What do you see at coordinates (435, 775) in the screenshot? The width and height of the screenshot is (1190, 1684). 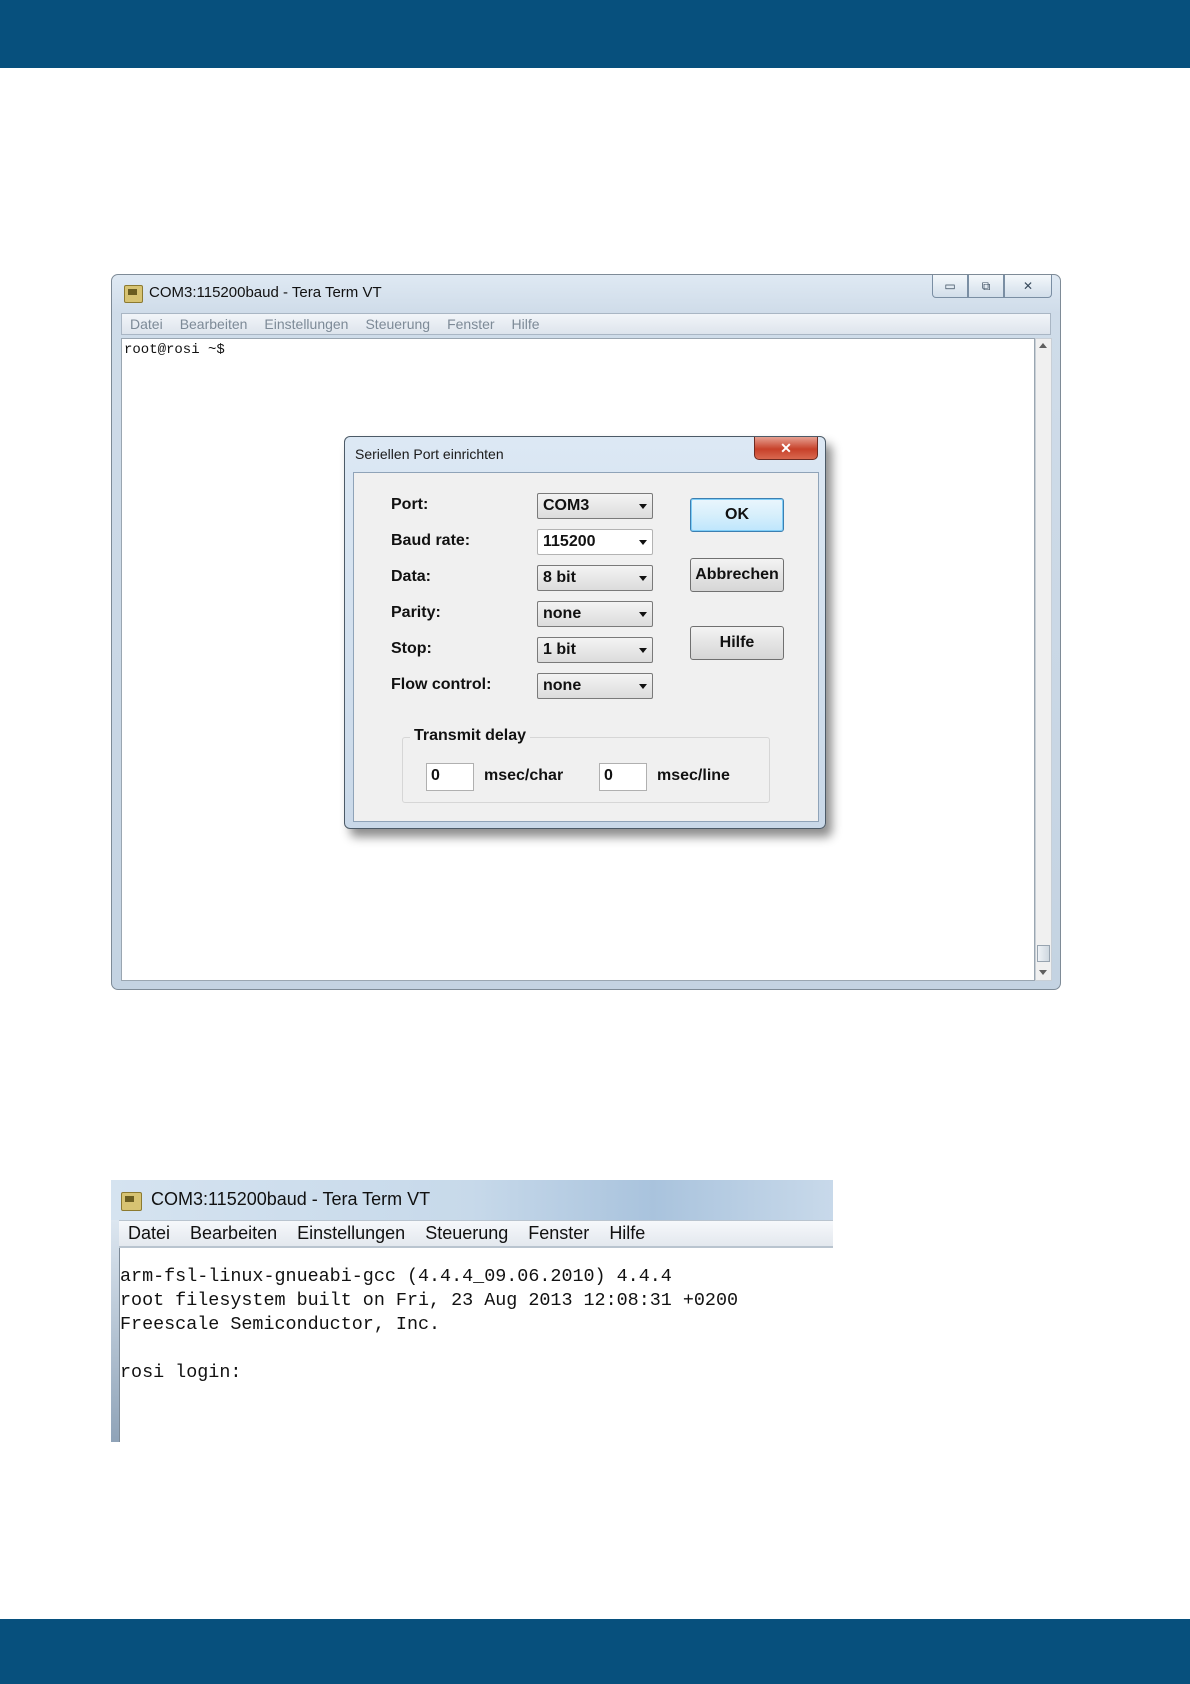 I see `msec-char-value: 0` at bounding box center [435, 775].